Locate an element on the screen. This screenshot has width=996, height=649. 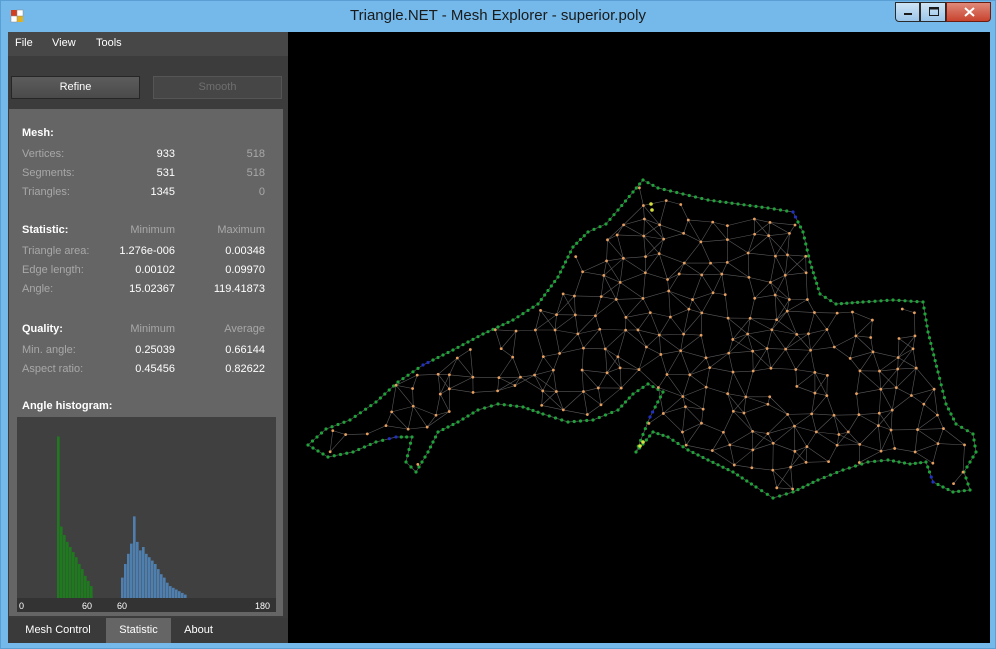
tab-statistic: Statistic is located at coordinates (138, 630).